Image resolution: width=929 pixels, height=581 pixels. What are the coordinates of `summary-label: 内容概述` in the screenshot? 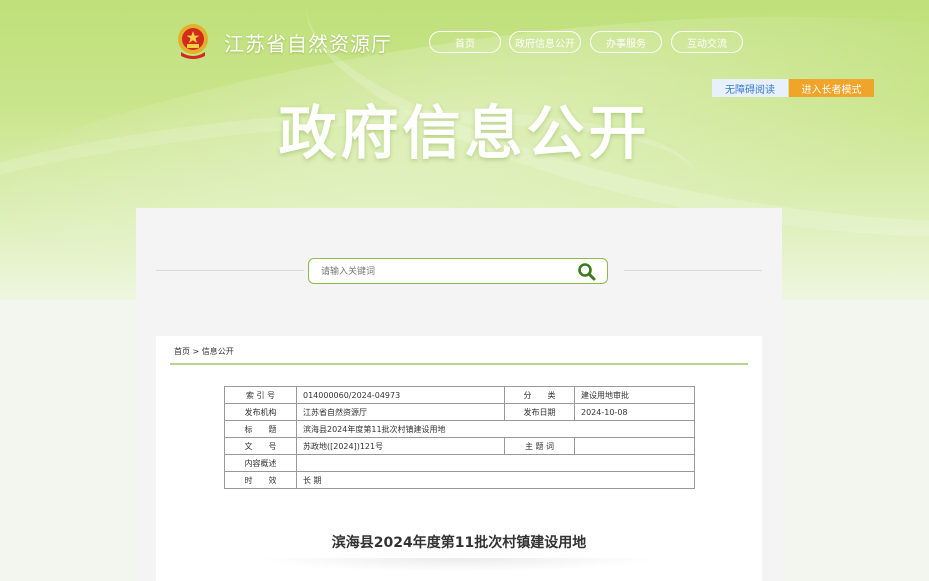 It's located at (260, 463).